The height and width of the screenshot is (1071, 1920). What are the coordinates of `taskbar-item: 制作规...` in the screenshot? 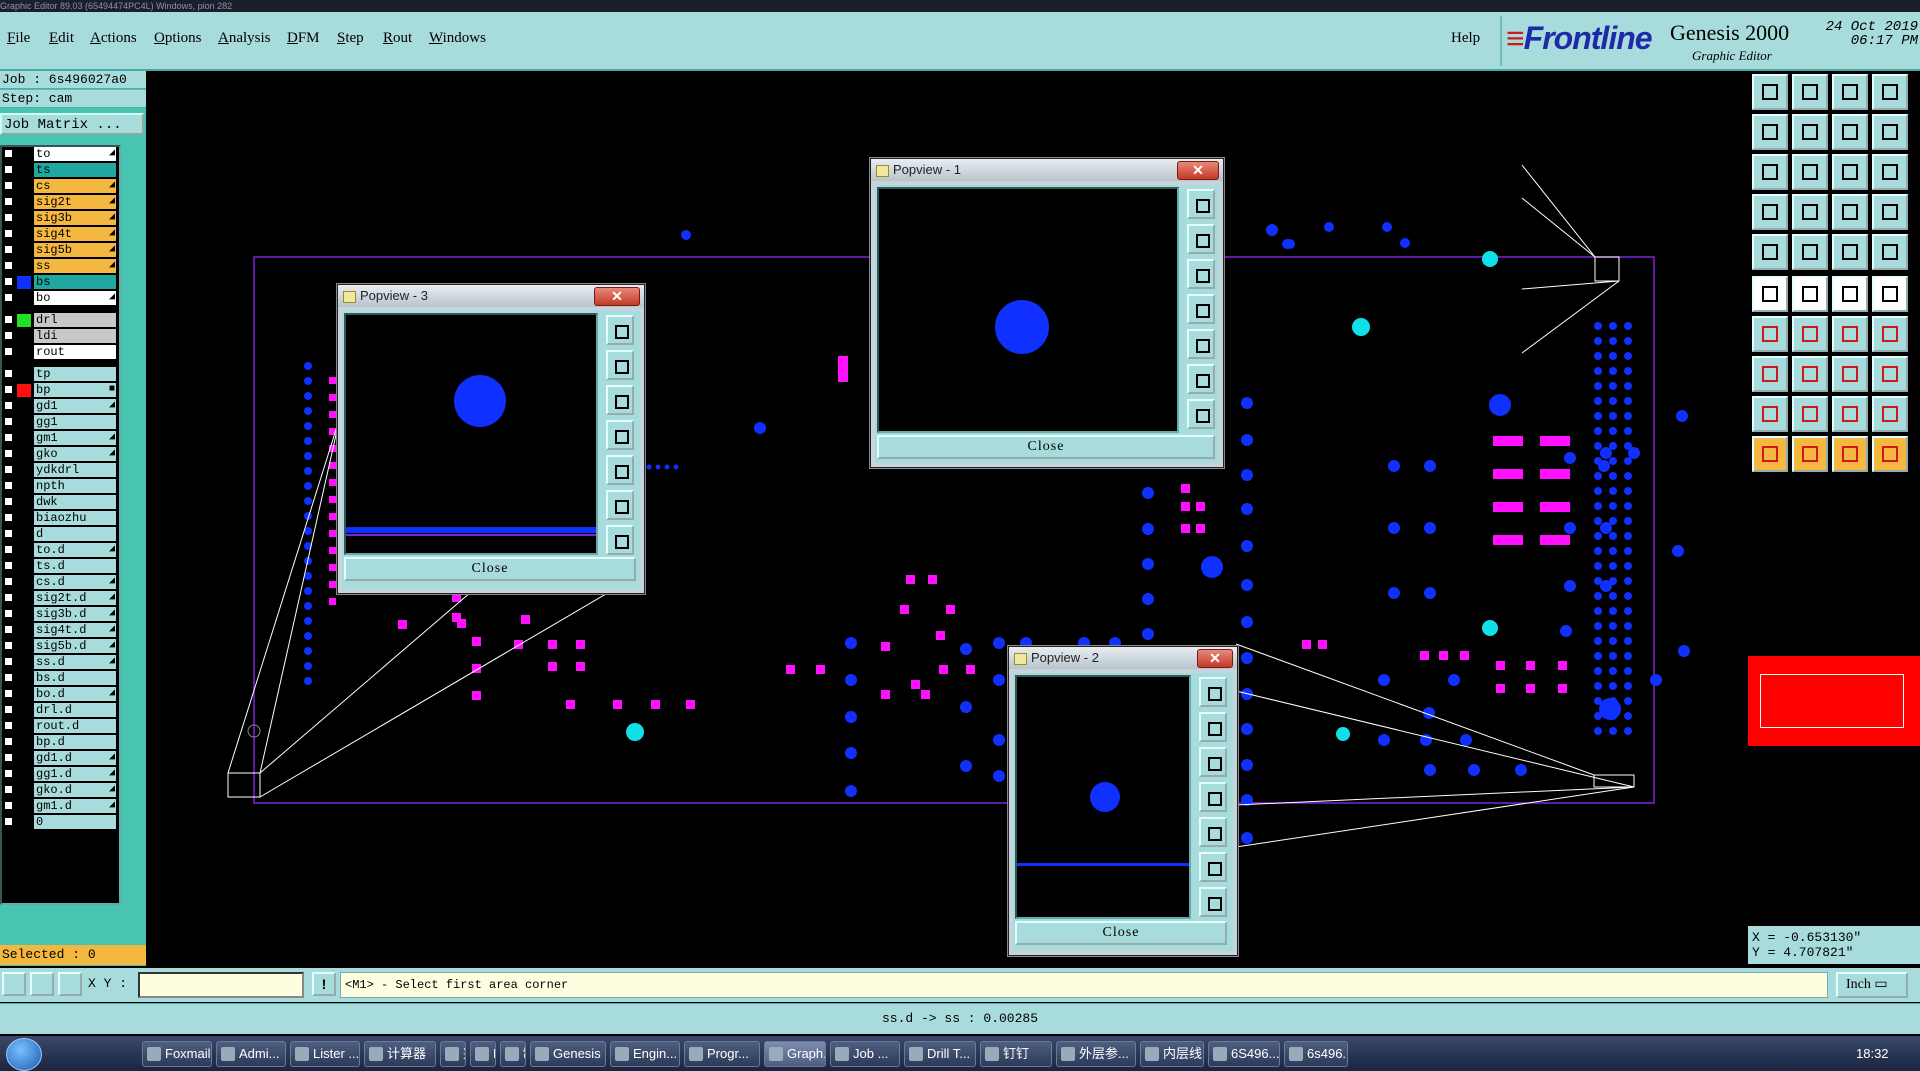 It's located at (513, 1054).